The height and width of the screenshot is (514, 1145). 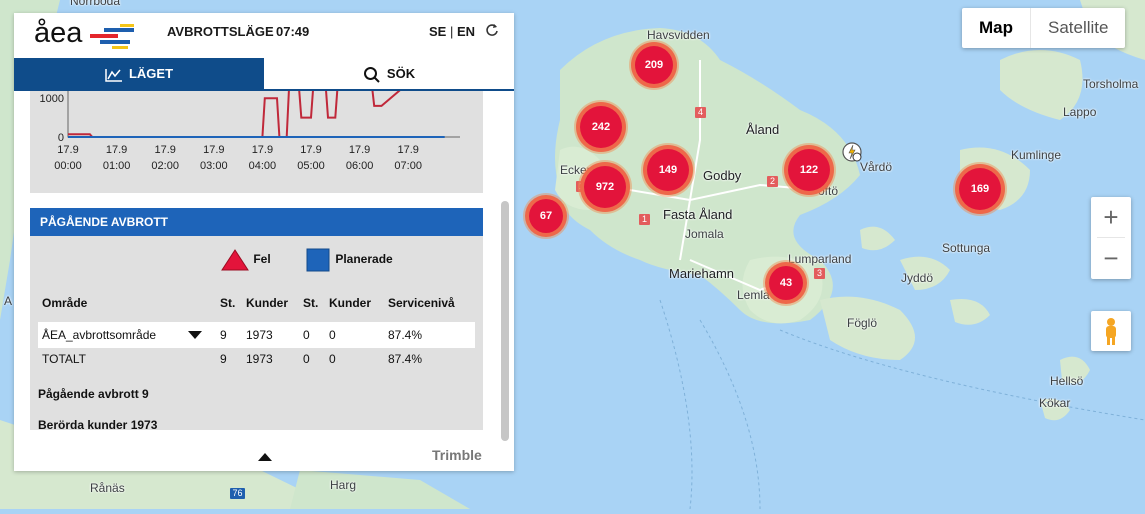 I want to click on legend-fault-label: Fel, so click(x=262, y=259).